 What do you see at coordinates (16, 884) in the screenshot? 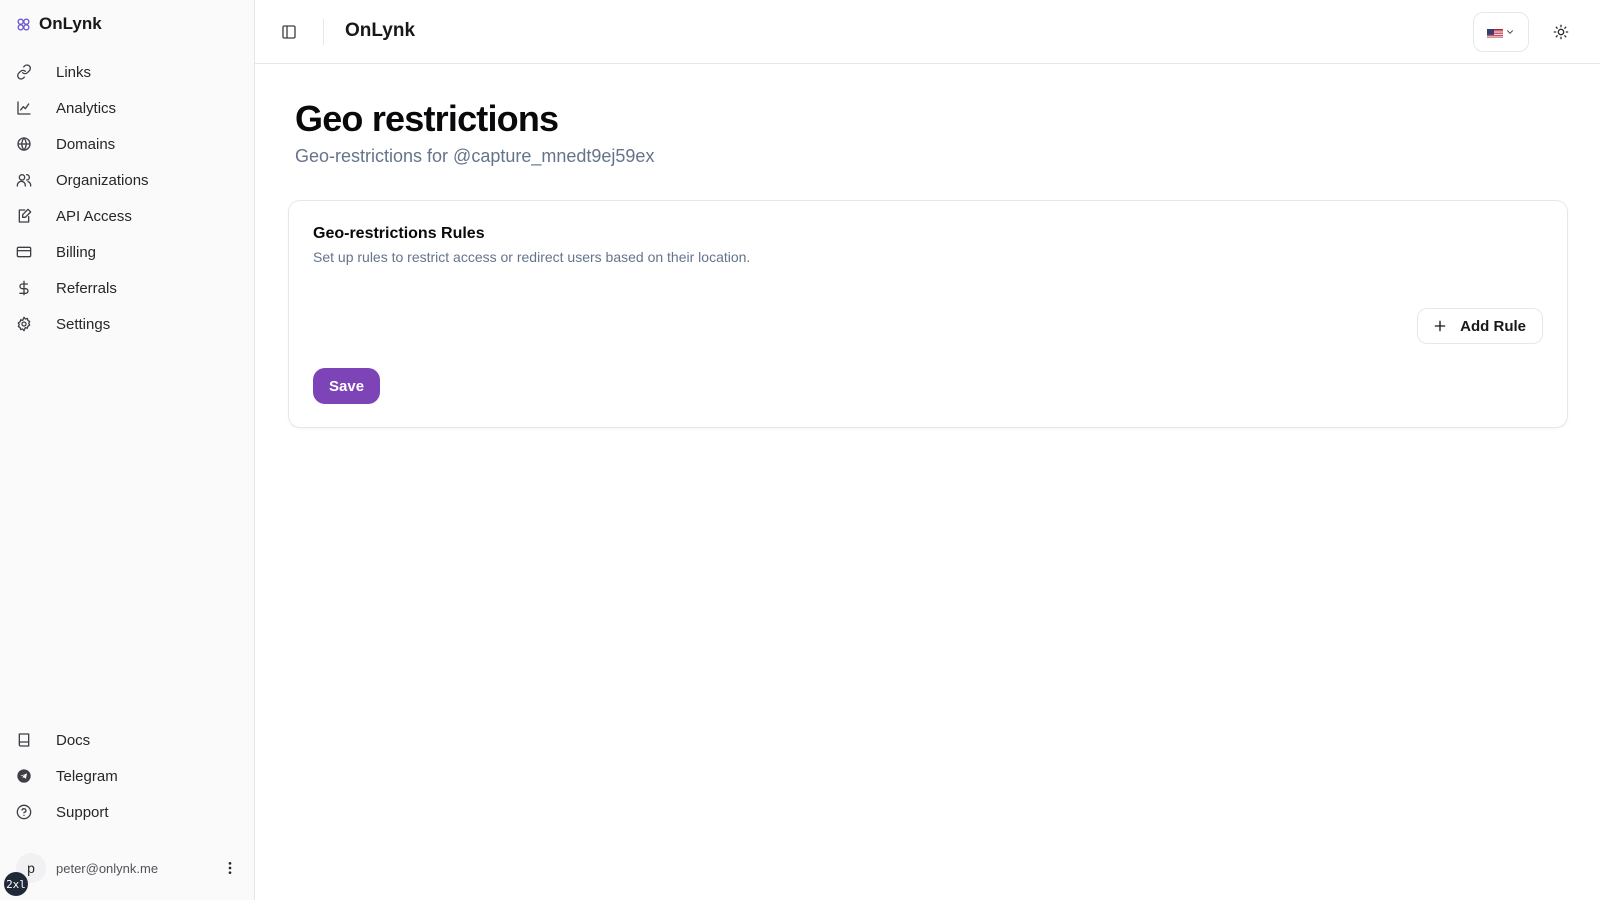
I see `breakpoint-badge: 2xl` at bounding box center [16, 884].